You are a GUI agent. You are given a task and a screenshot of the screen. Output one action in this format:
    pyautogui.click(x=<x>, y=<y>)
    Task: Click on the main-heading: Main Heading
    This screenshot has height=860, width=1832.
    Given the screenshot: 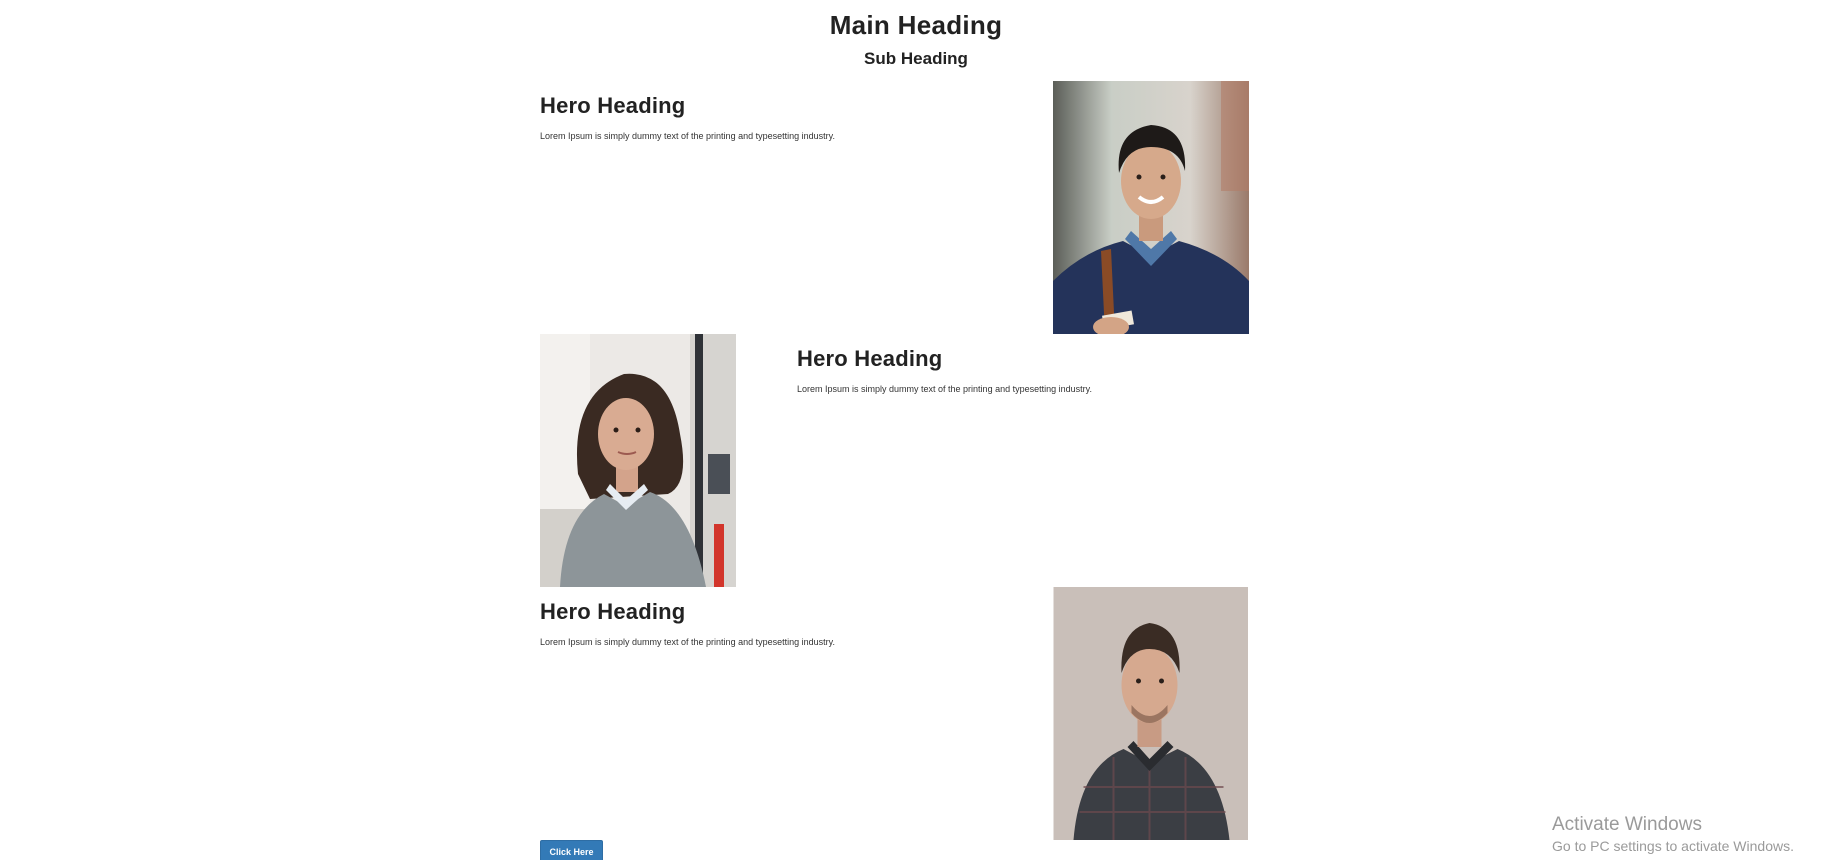 What is the action you would take?
    pyautogui.click(x=916, y=25)
    